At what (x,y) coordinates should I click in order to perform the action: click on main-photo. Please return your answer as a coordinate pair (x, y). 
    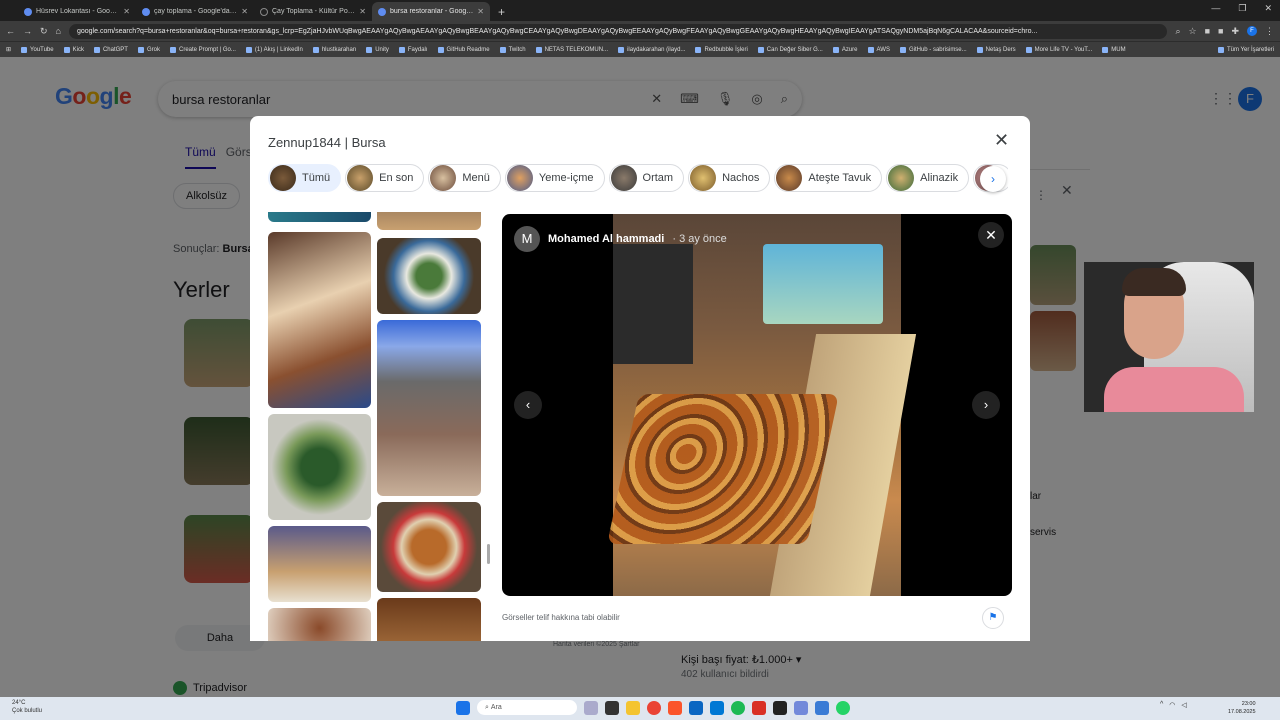
    Looking at the image, I should click on (762, 405).